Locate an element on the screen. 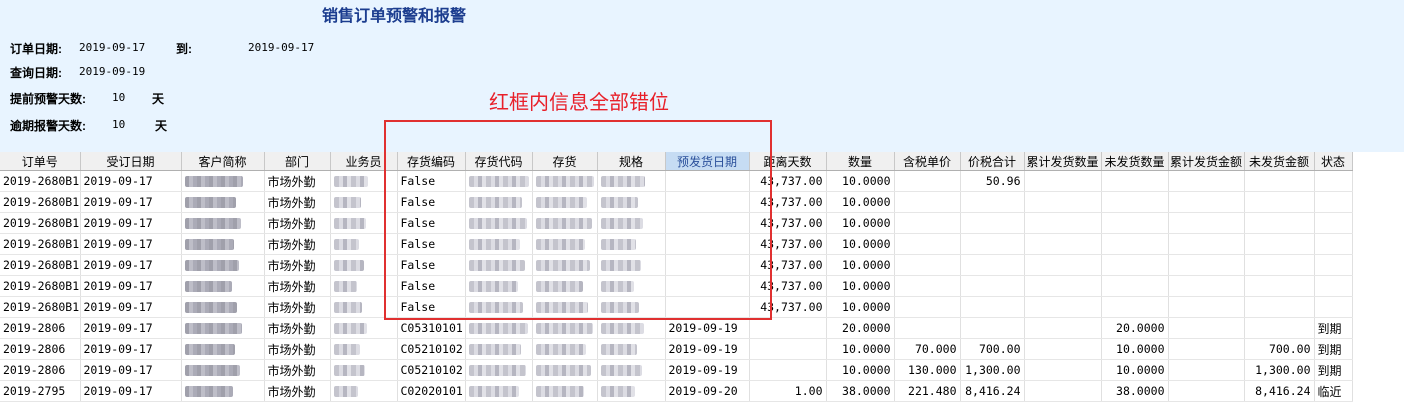 This screenshot has width=1404, height=405. column-header-ship-date: 预发货日期 is located at coordinates (707, 161).